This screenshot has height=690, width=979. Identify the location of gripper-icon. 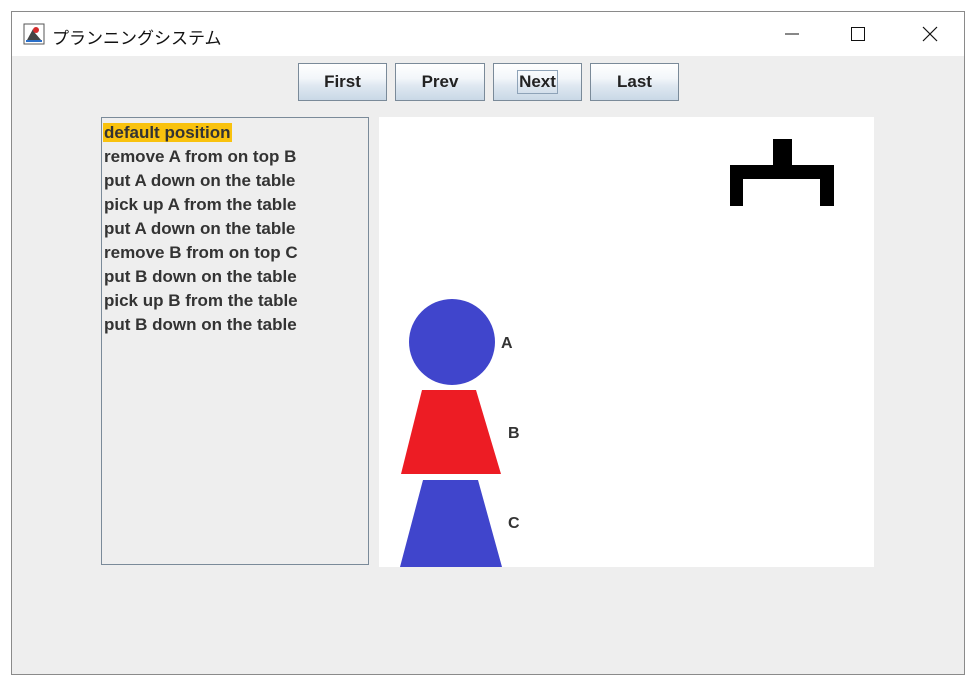
(782, 172).